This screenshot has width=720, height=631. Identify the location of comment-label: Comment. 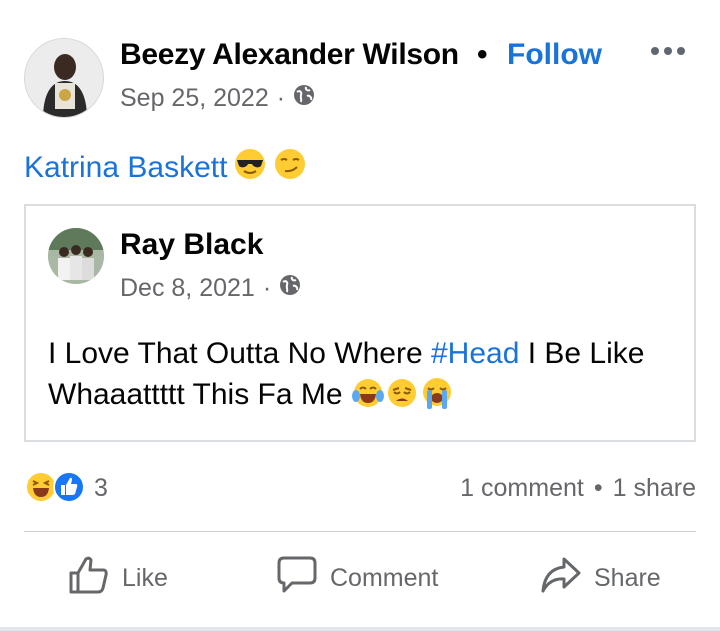
(384, 577).